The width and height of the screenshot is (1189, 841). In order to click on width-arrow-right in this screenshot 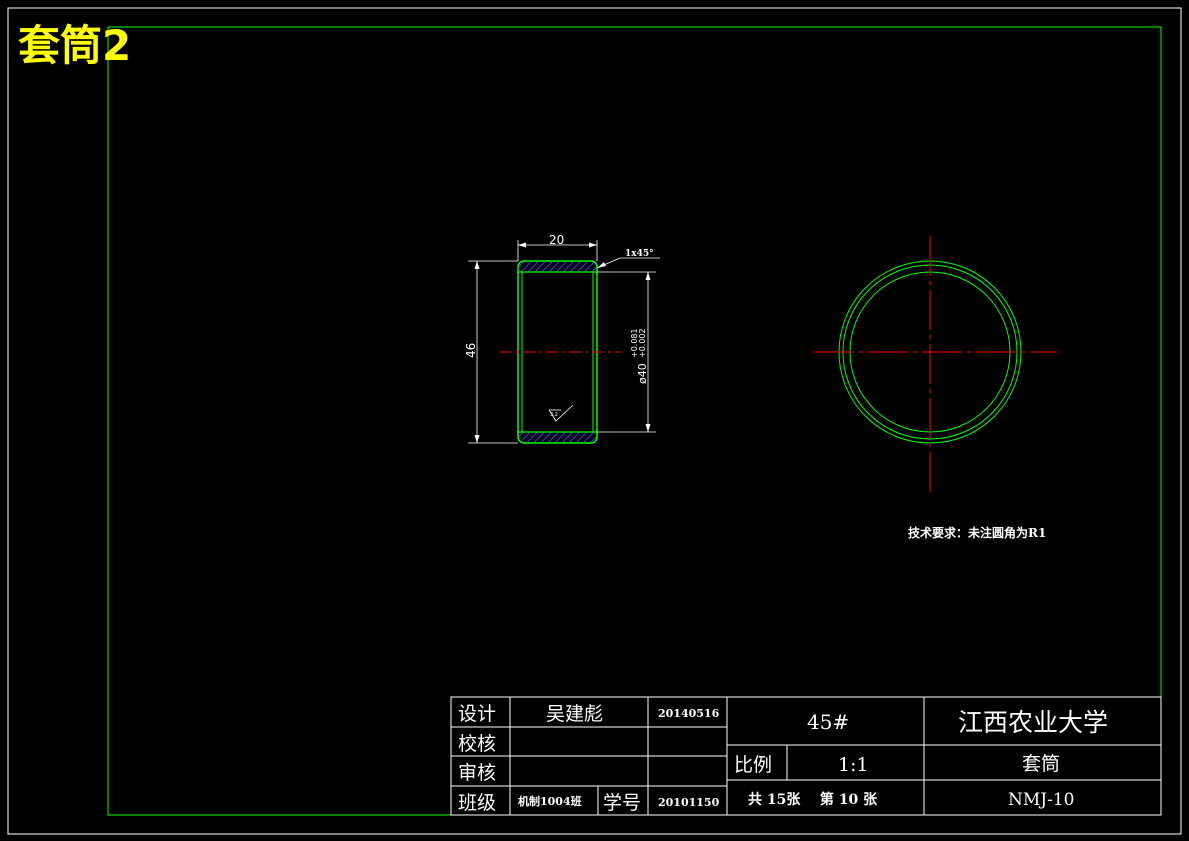, I will do `click(593, 245)`.